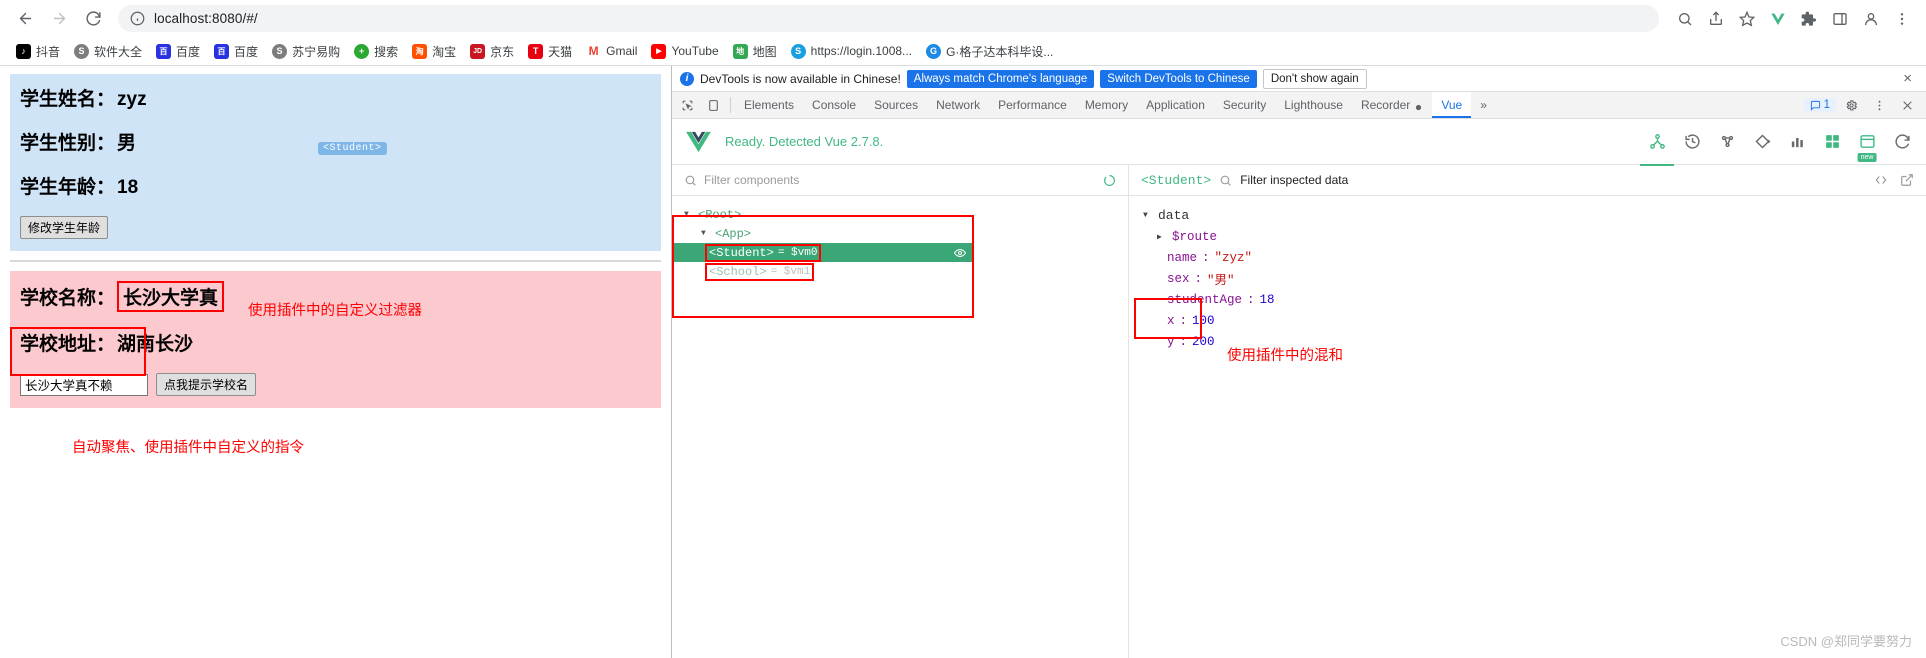 The image size is (1926, 658). I want to click on tab-recorder: Recorder, so click(1392, 105).